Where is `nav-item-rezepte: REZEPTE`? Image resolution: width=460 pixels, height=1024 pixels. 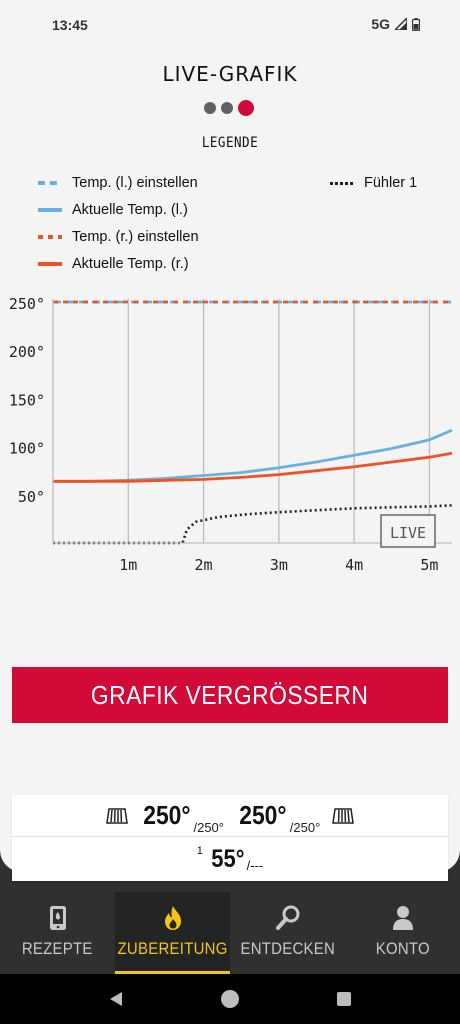
nav-item-rezepte: REZEPTE is located at coordinates (57, 933).